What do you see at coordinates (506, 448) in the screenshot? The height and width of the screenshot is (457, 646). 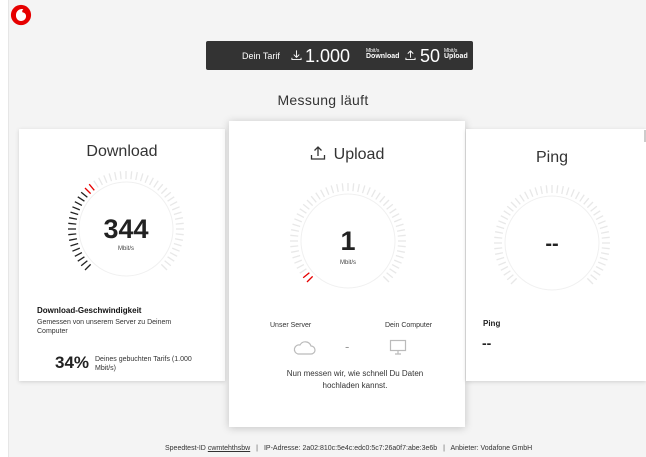 I see `provider-value: Vodafone GmbH` at bounding box center [506, 448].